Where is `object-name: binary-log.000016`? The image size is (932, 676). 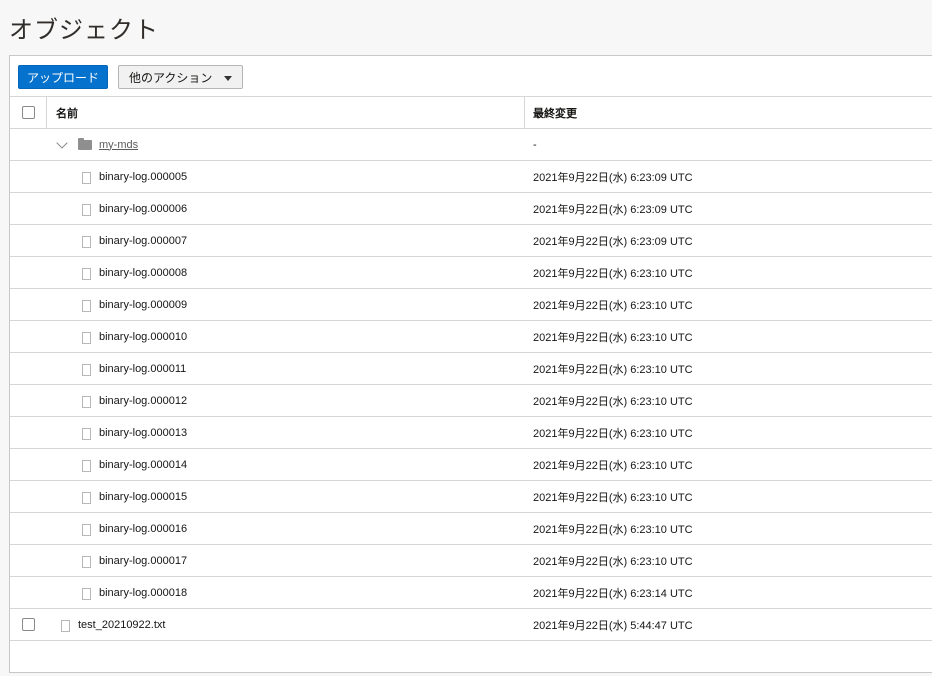 object-name: binary-log.000016 is located at coordinates (143, 529).